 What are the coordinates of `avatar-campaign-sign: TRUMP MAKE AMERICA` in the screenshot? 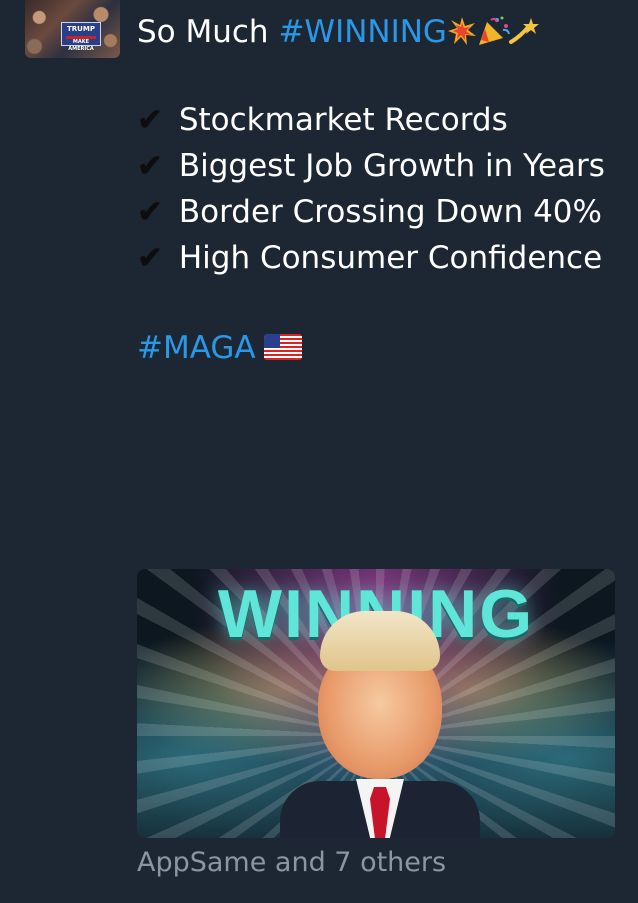 It's located at (81, 37).